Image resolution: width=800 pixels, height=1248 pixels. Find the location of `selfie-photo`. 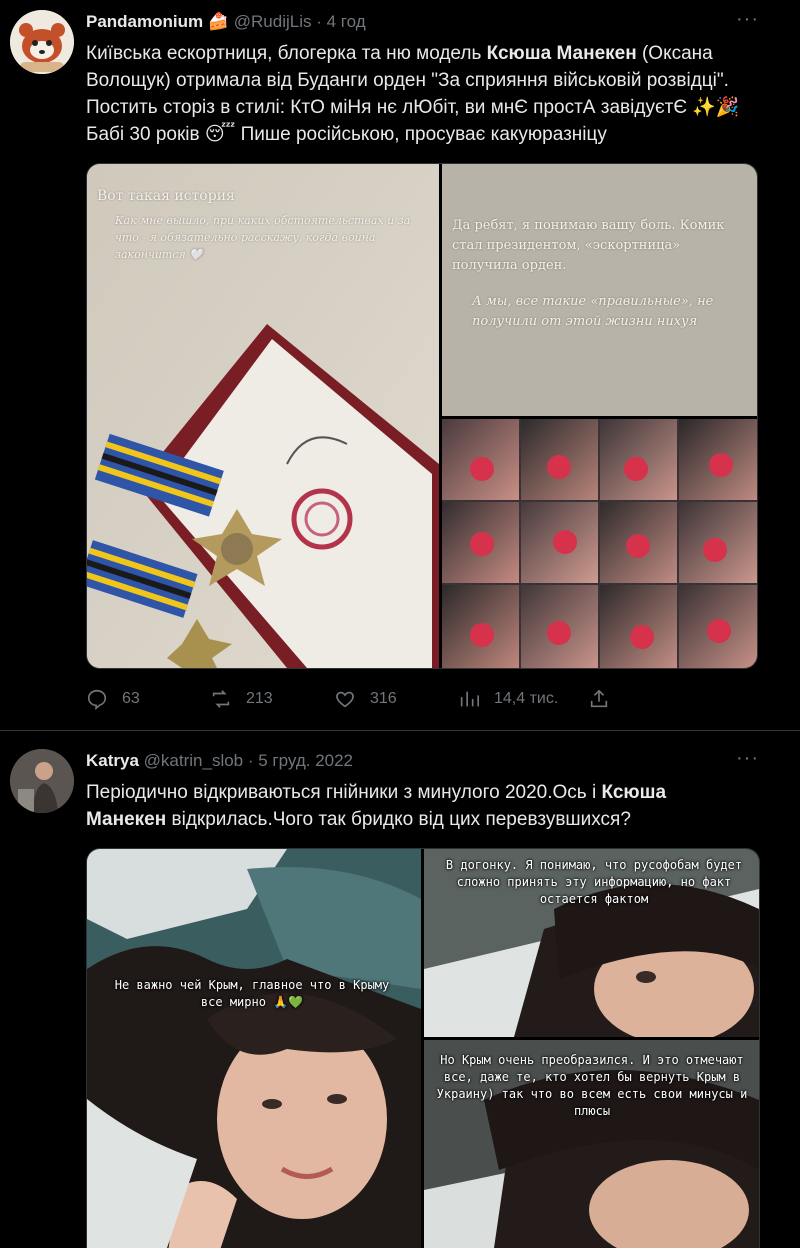

selfie-photo is located at coordinates (254, 1048).